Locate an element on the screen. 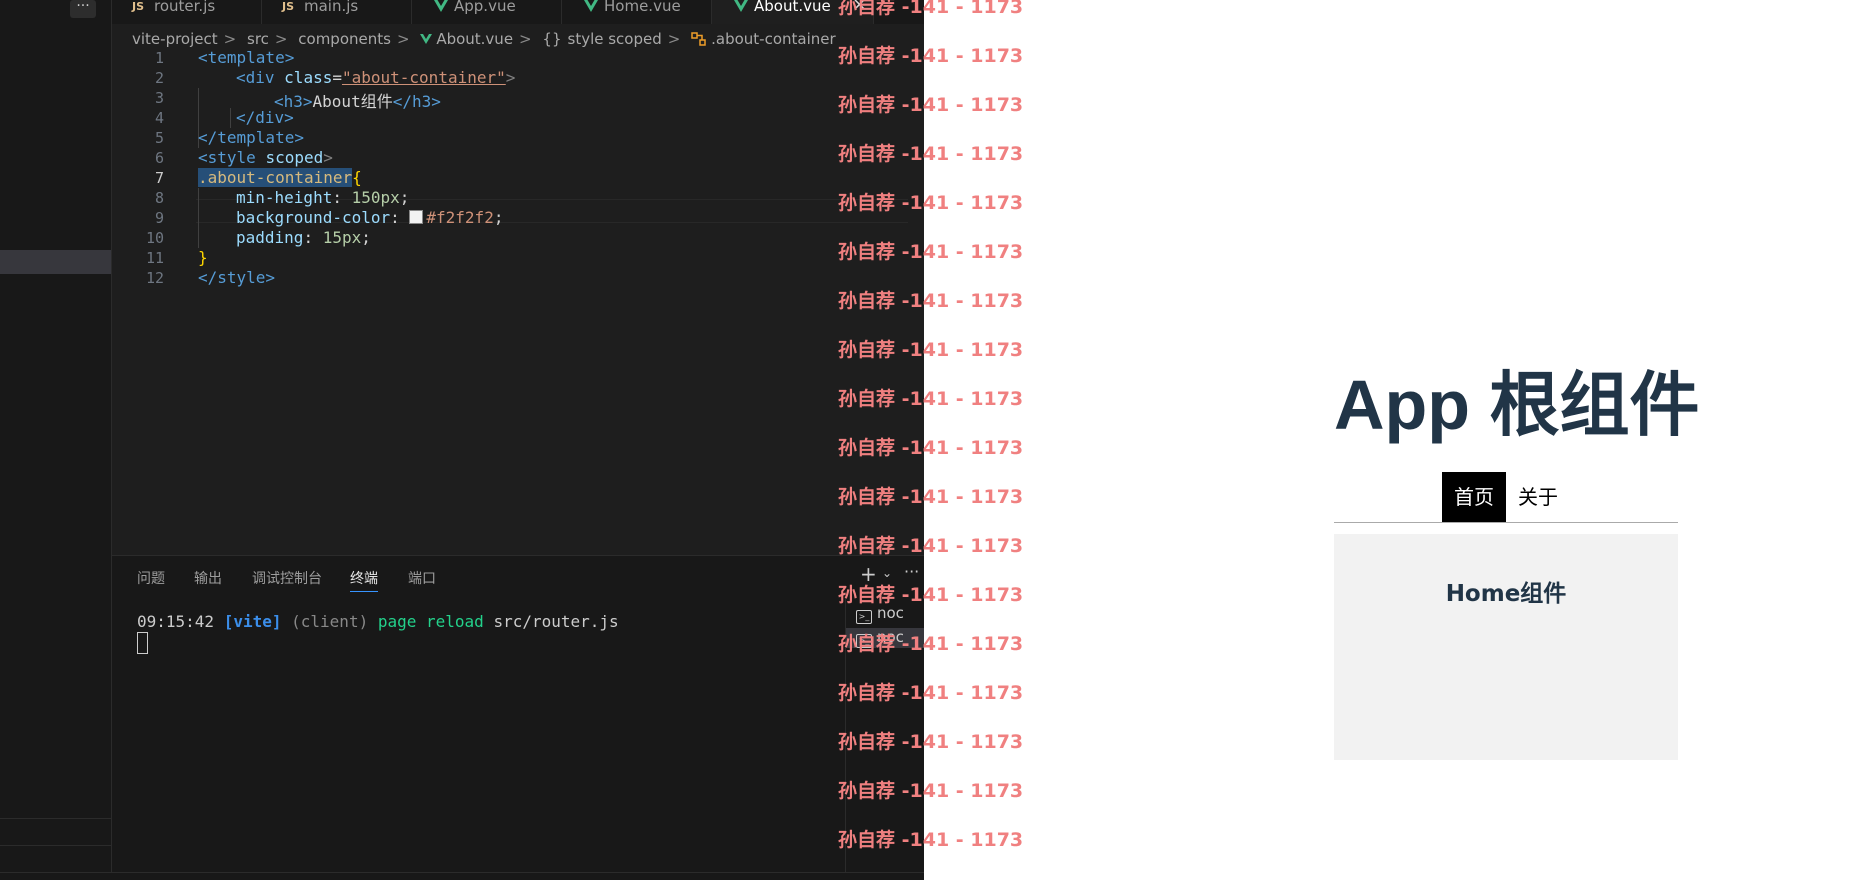  selected-explorer-item is located at coordinates (55, 262).